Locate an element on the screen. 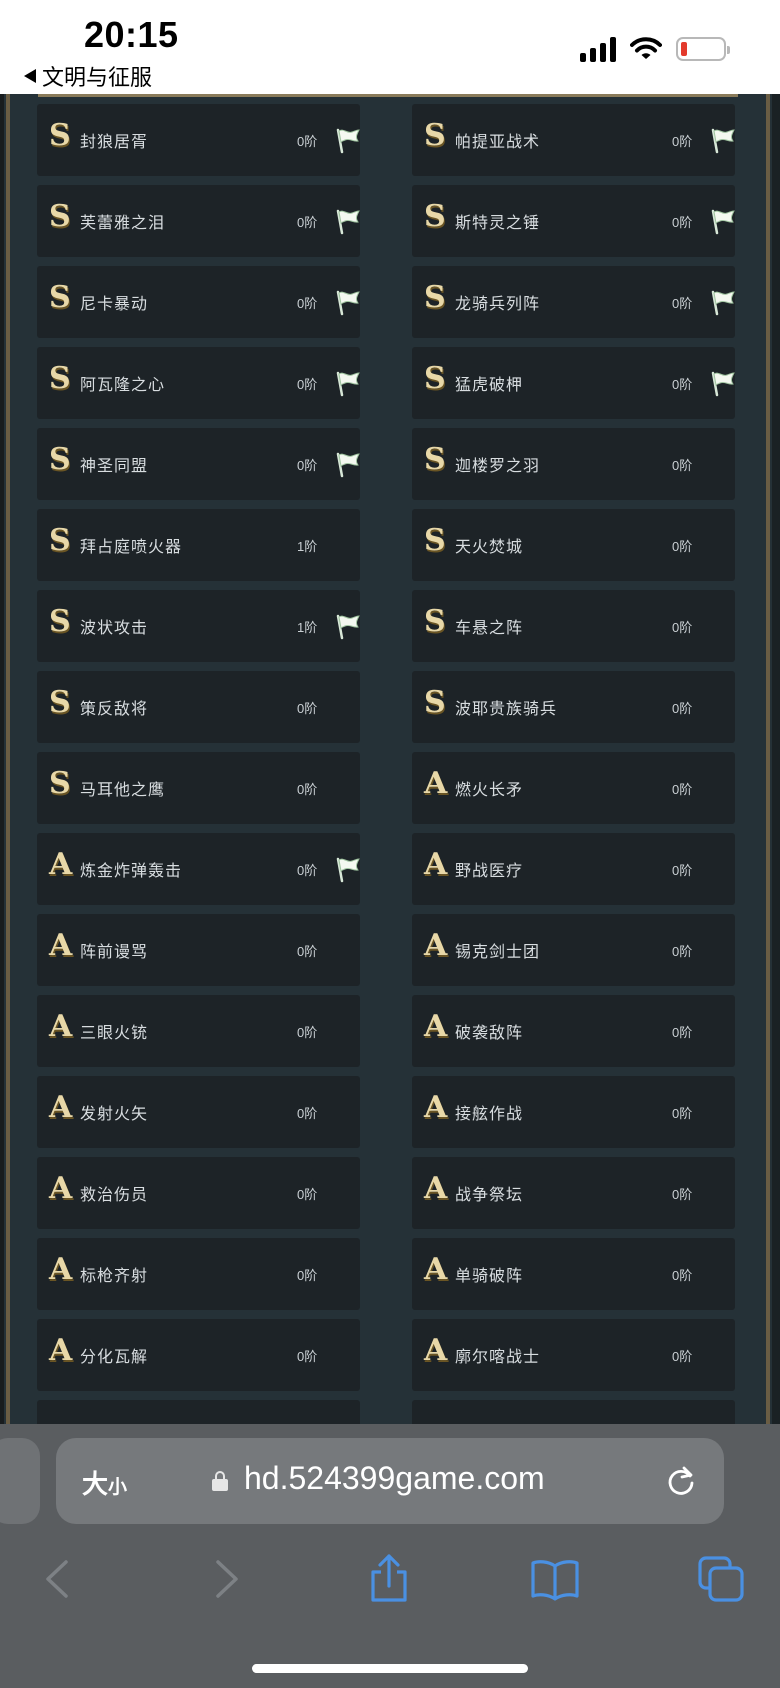  skill-card: S 封狼居胥 0阶 is located at coordinates (198, 140).